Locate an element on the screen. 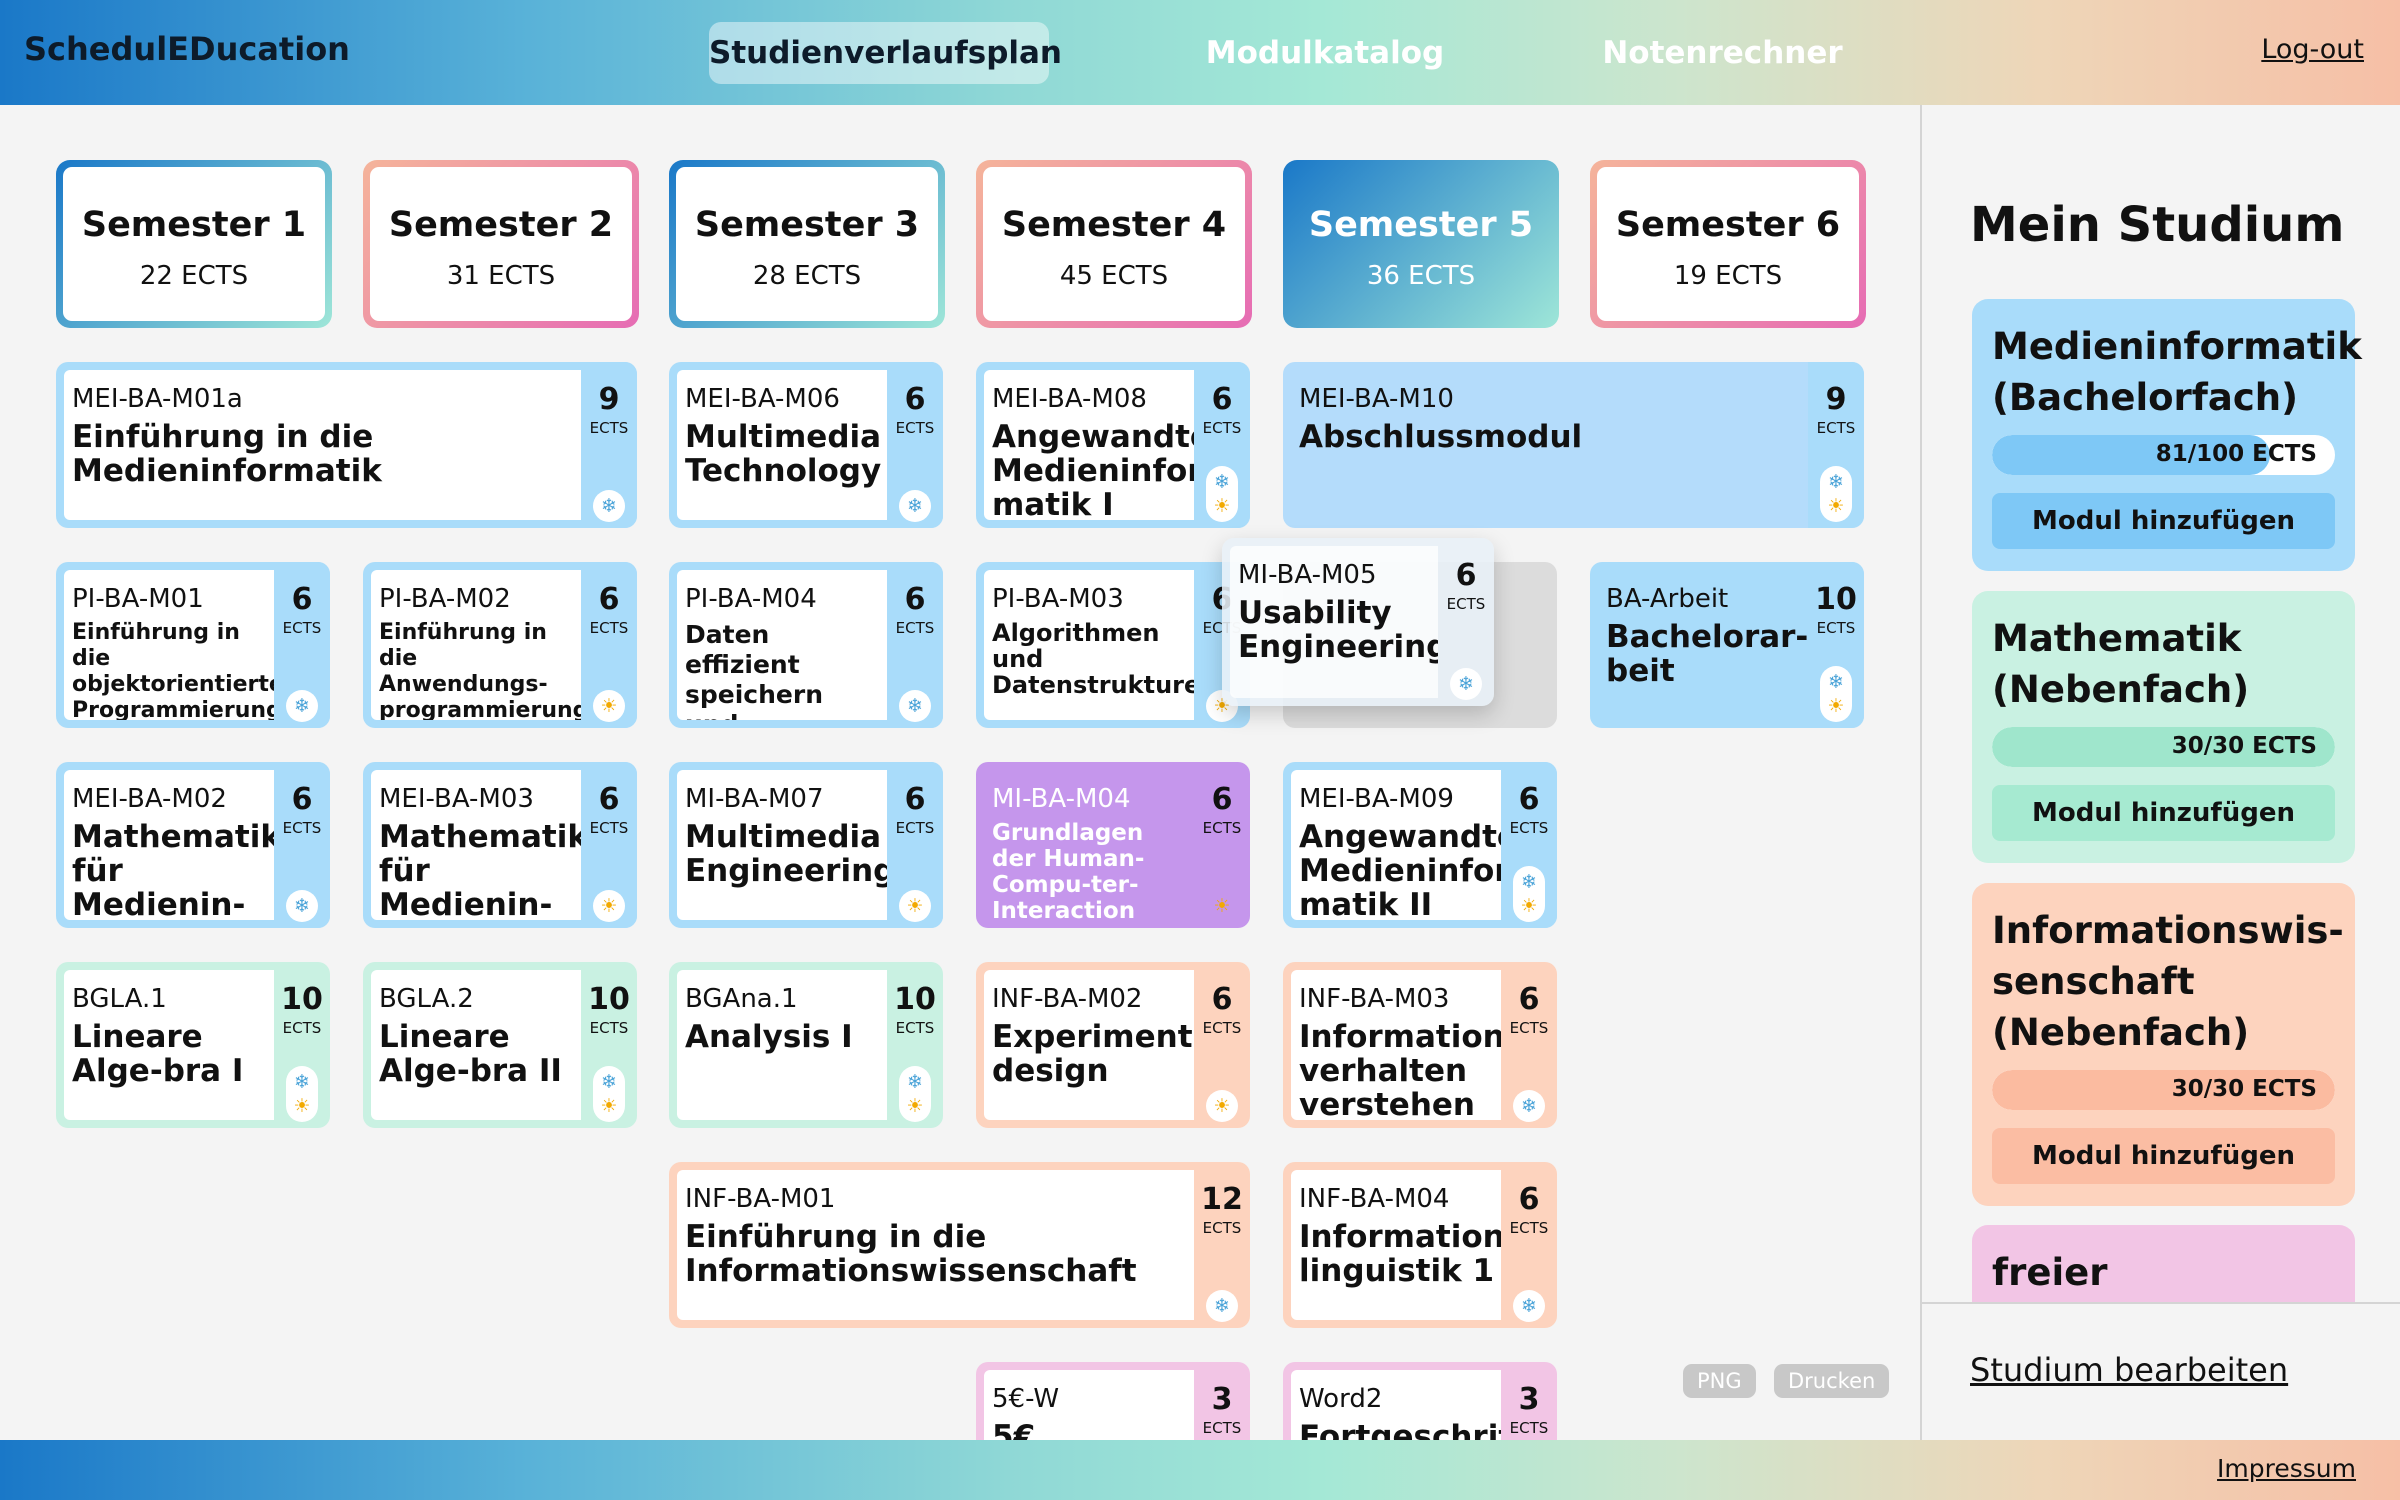 This screenshot has height=1500, width=2400. module-code: BA-Arbeit is located at coordinates (1667, 599).